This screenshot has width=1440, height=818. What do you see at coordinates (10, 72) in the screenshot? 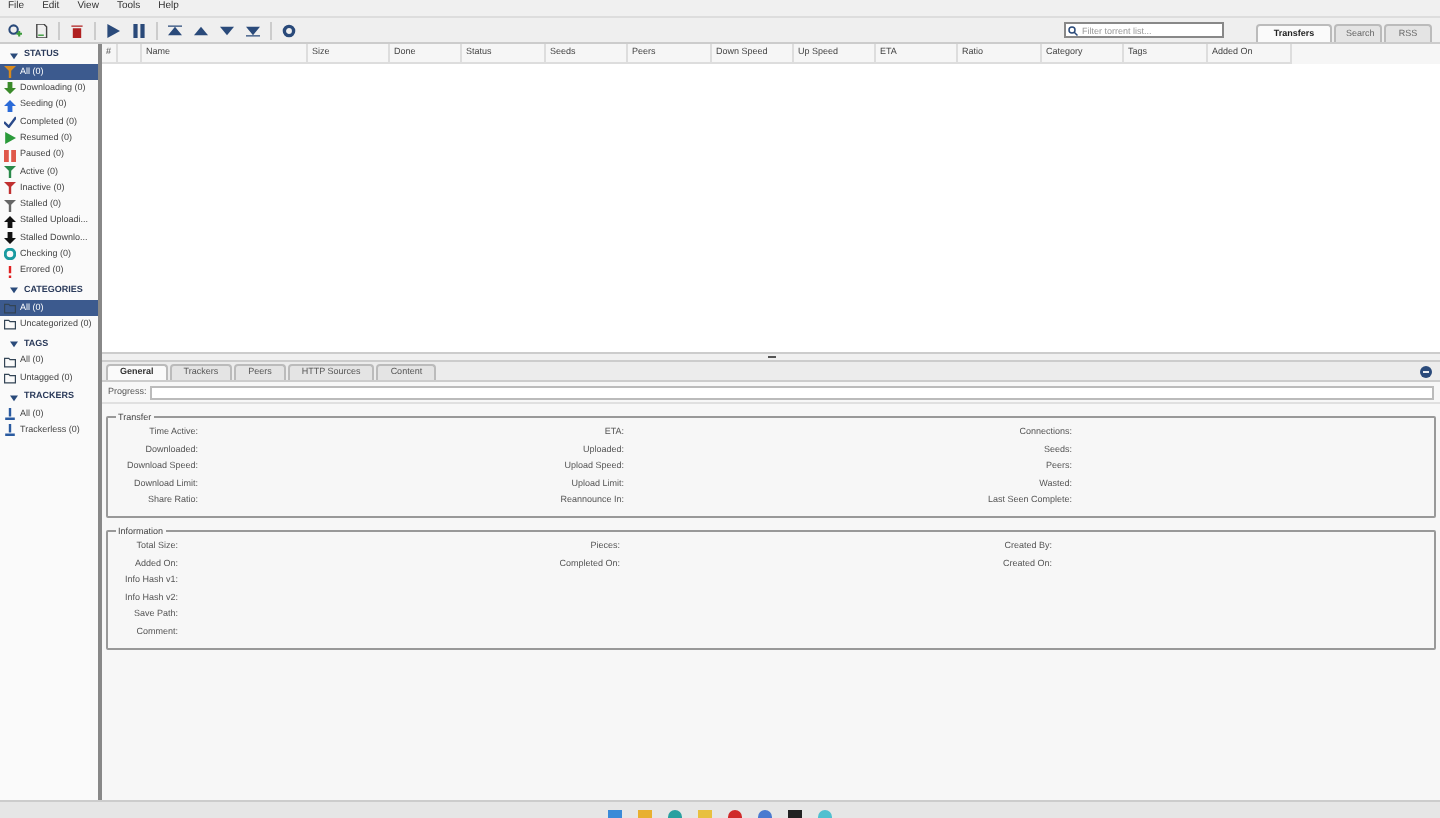
I see `funnel-icon` at bounding box center [10, 72].